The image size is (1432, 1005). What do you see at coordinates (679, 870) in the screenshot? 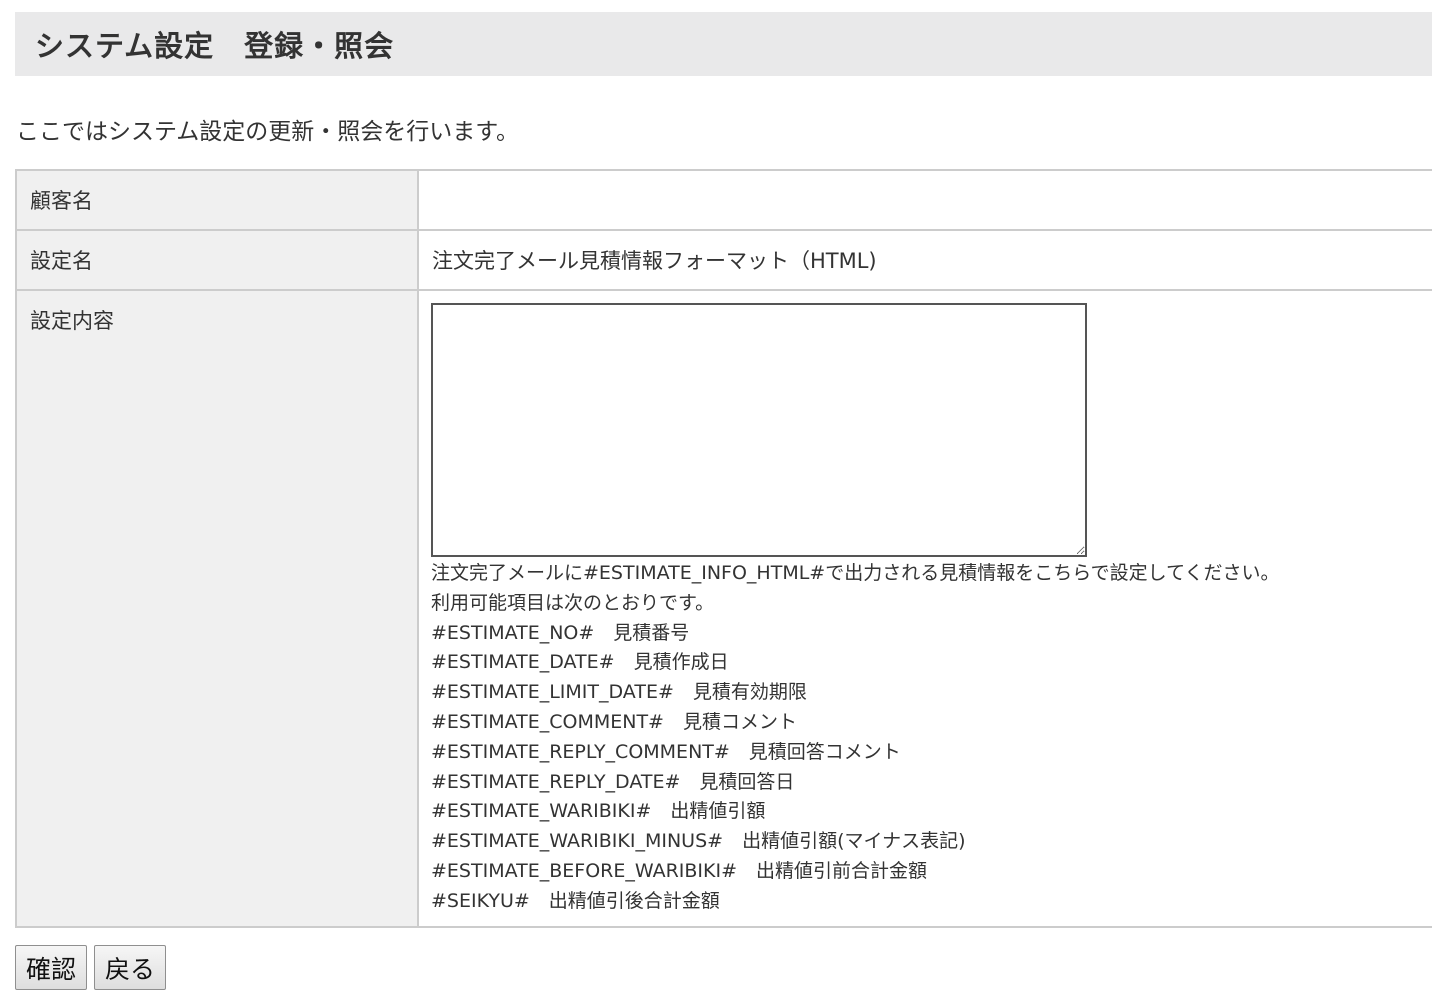
I see `help-line: #ESTIMATE_BEFORE_WARIBIKI# 出精値引前合計金額` at bounding box center [679, 870].